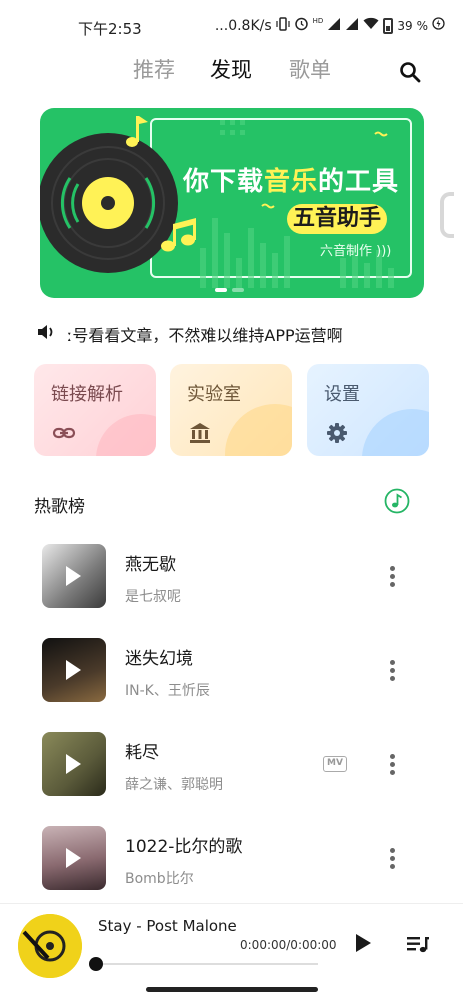  Describe the element at coordinates (422, 25) in the screenshot. I see `percent-sign: %` at that location.